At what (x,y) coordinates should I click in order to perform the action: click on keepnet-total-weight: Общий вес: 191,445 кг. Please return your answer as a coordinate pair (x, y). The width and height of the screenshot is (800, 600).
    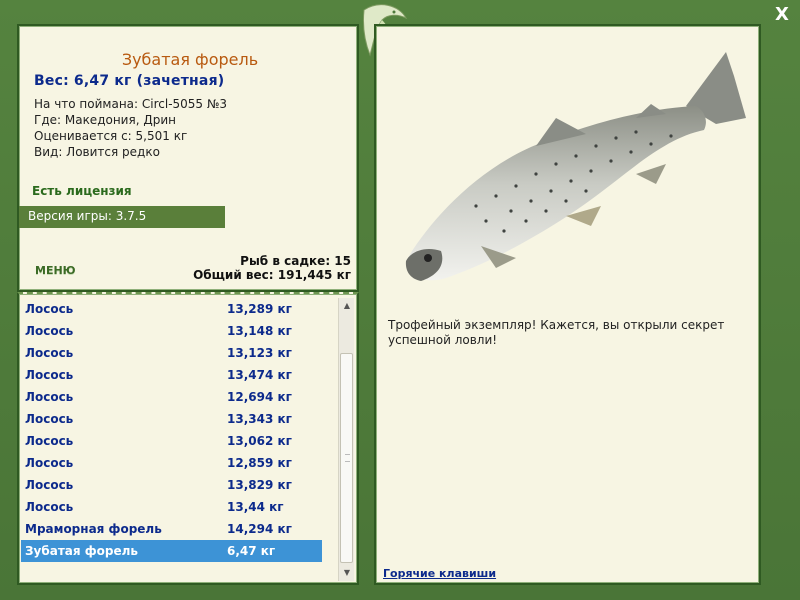
    Looking at the image, I should click on (272, 275).